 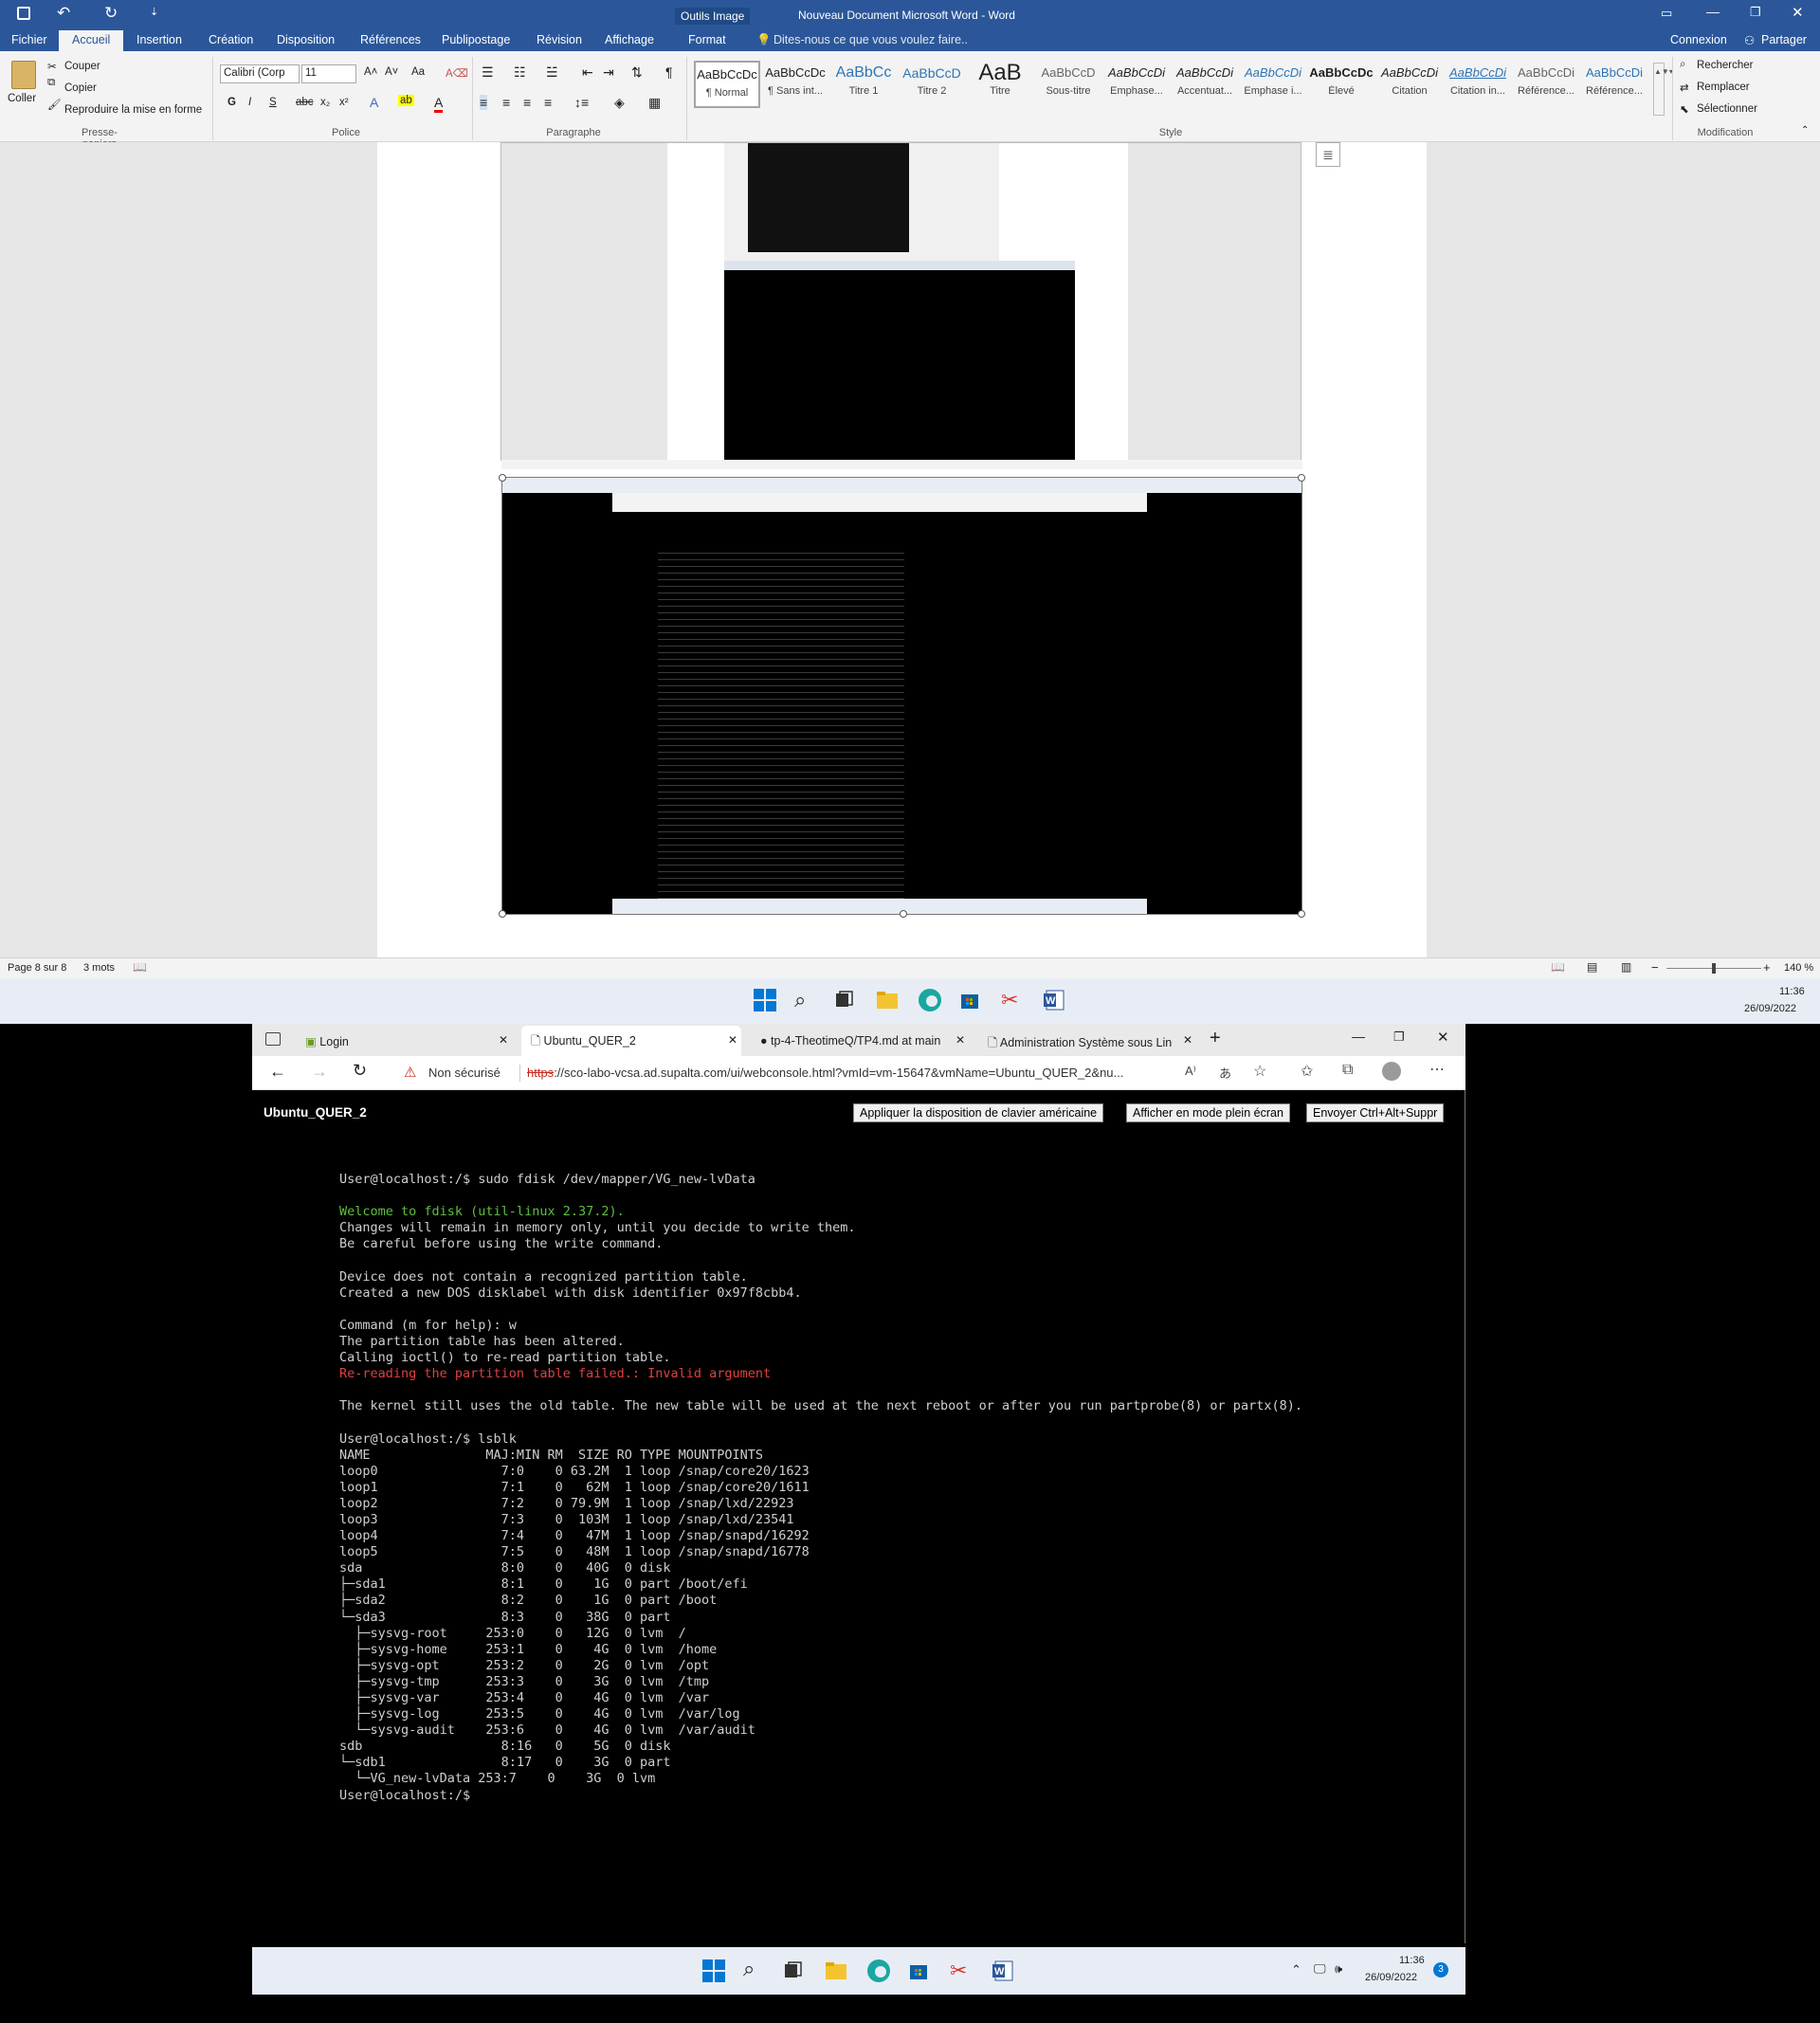 I want to click on bullets-icon: ☰, so click(x=488, y=72).